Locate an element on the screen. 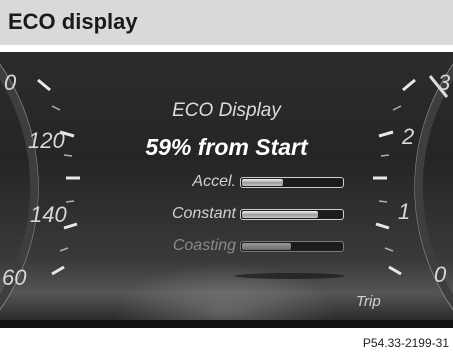 This screenshot has width=453, height=355. coasting-bar-fill is located at coordinates (266, 246).